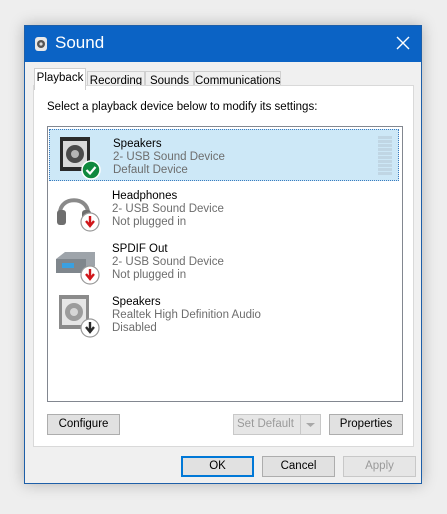 This screenshot has width=447, height=514. I want to click on headphones-icon, so click(78, 215).